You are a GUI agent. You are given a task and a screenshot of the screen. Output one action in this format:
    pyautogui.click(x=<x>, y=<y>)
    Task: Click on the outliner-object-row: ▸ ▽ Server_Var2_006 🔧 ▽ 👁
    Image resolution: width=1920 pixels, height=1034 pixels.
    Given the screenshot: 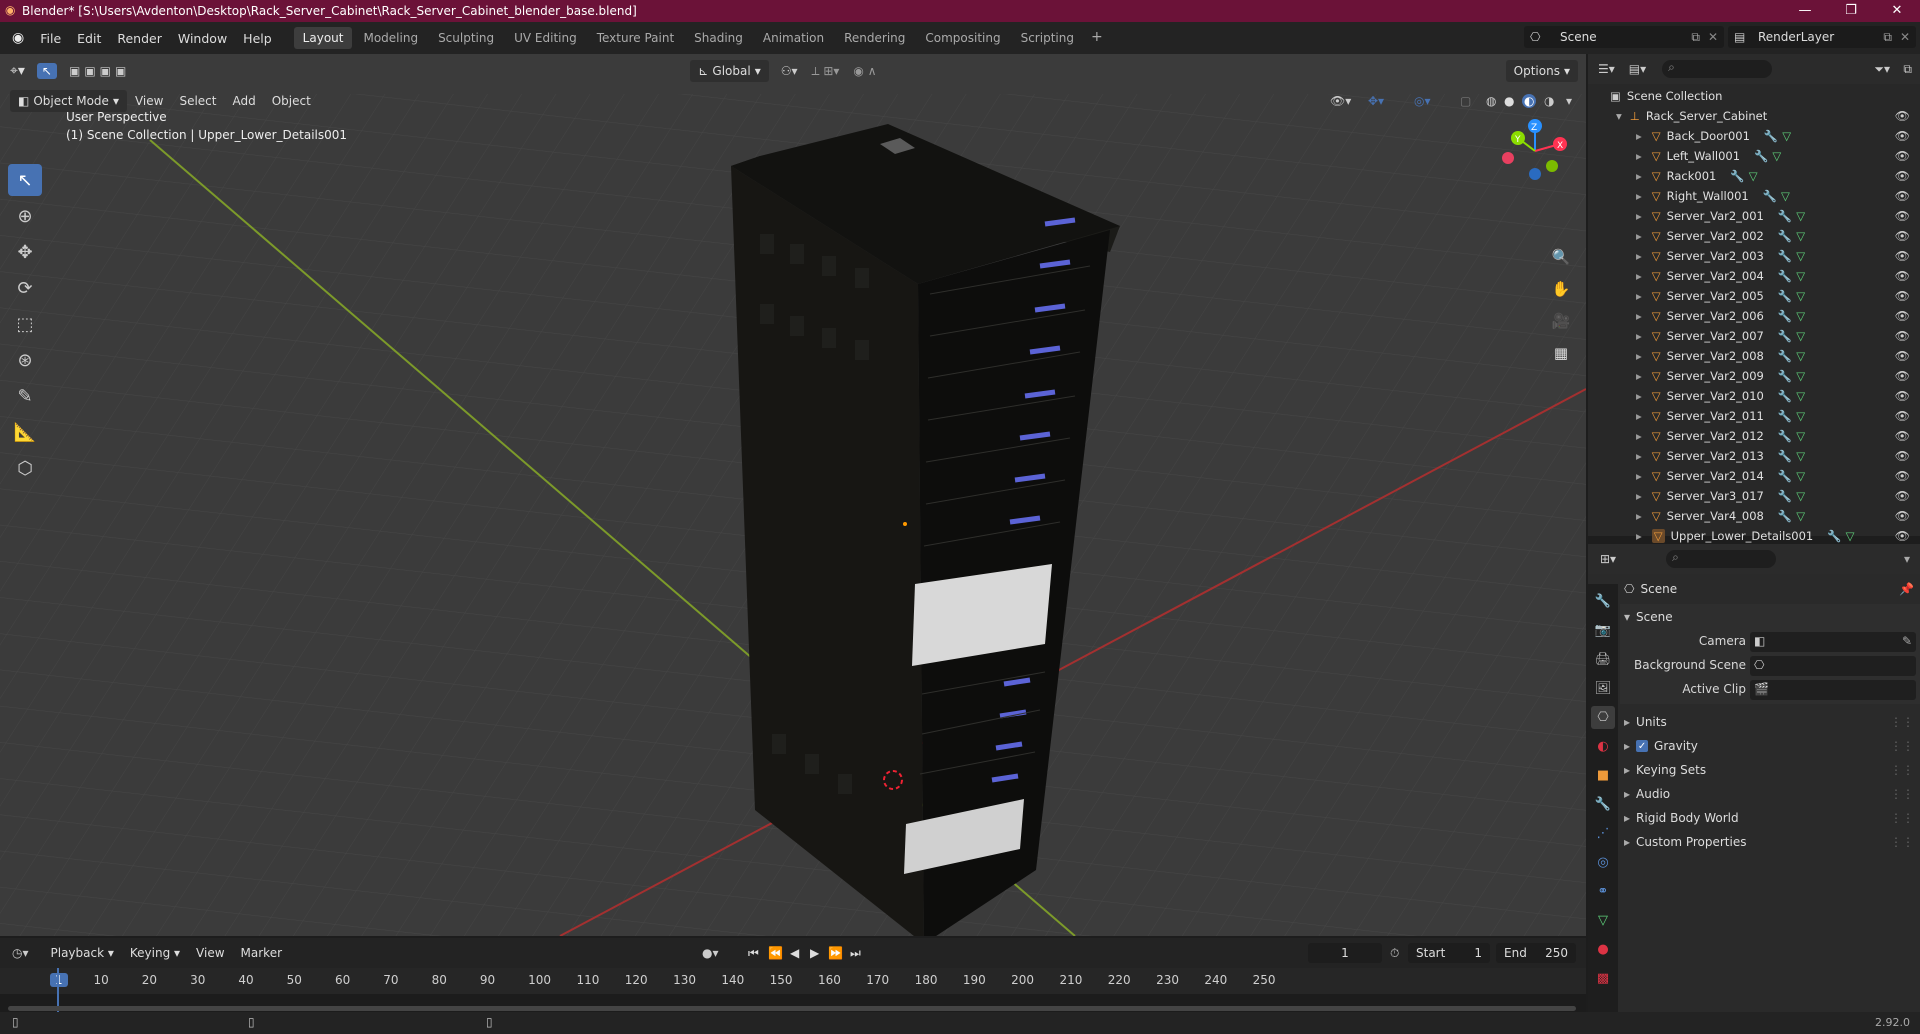 What is the action you would take?
    pyautogui.click(x=1754, y=316)
    